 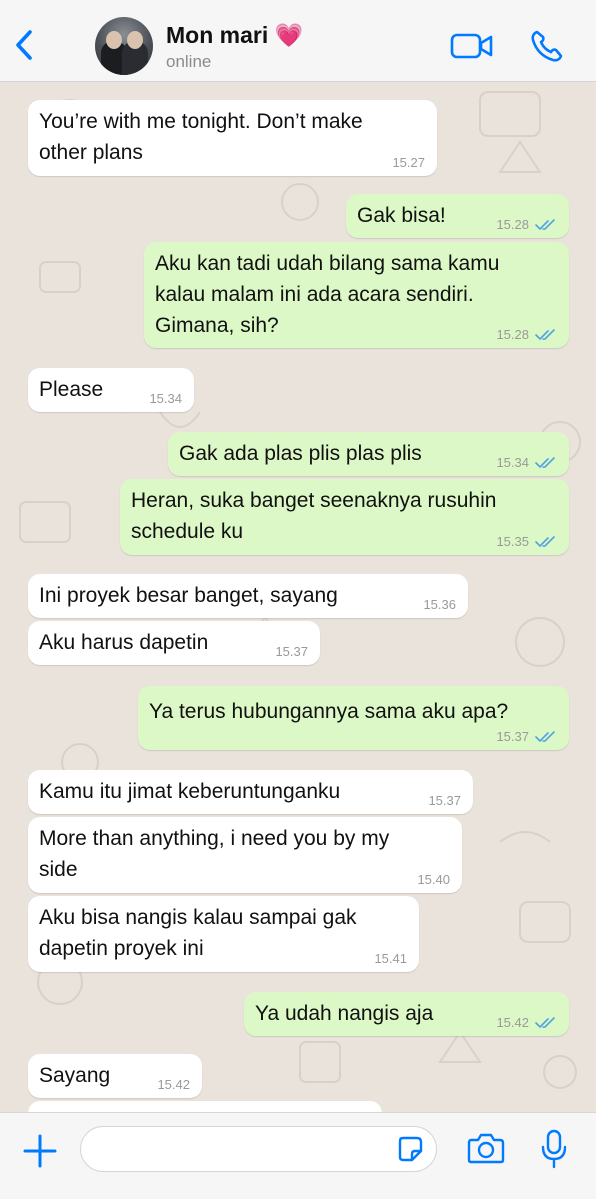 I want to click on camera-icon, so click(x=486, y=1148).